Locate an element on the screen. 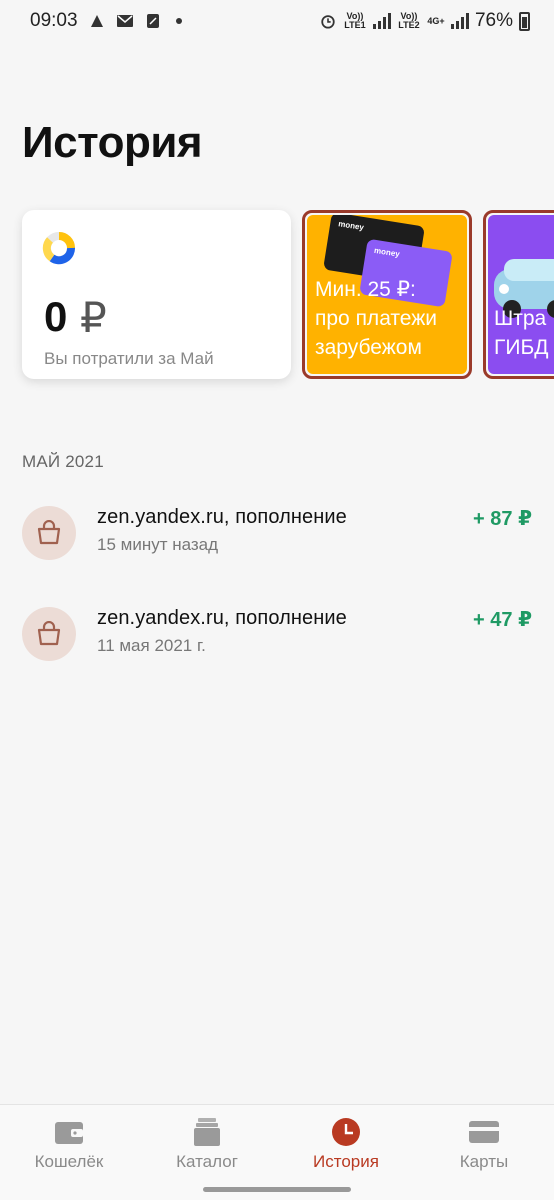 This screenshot has width=554, height=1200. spend-currency: ₽ is located at coordinates (93, 317).